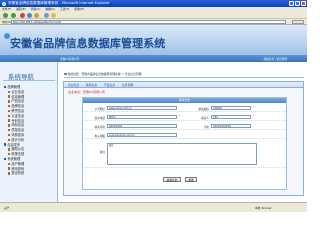 The width and height of the screenshot is (320, 240). I want to click on phone-input: 0551-, so click(142, 116).